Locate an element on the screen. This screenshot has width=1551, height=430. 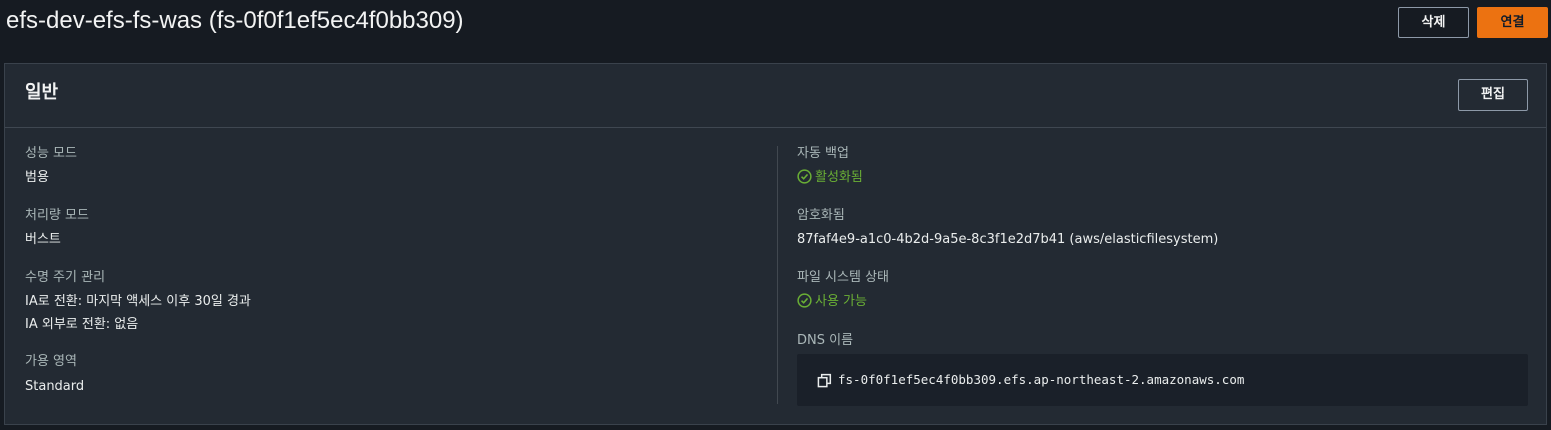
panel-title: 일반 is located at coordinates (42, 92).